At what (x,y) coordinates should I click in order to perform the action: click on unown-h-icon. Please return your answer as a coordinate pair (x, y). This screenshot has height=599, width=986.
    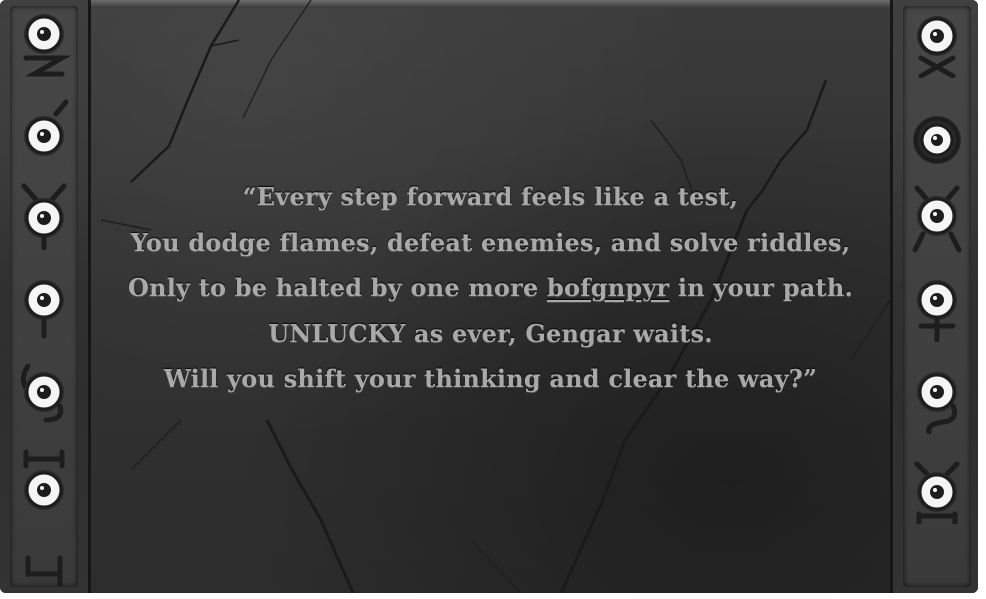
    Looking at the image, I should click on (44, 482).